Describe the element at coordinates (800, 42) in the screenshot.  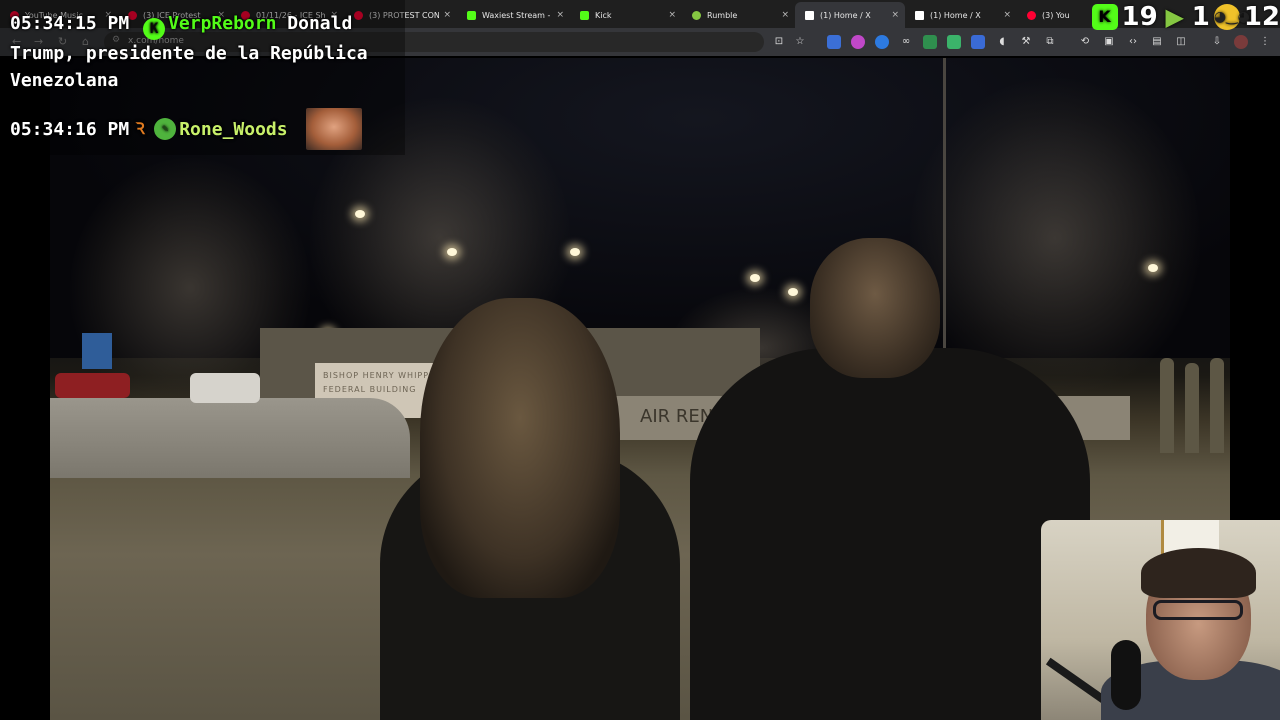
I see `bookmark-star-icon: ☆` at that location.